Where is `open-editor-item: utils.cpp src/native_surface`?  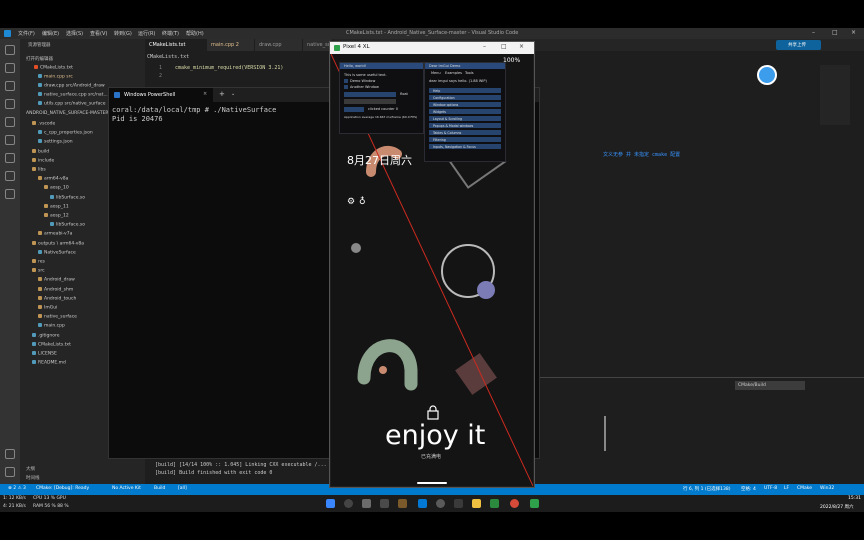 open-editor-item: utils.cpp src/native_surface is located at coordinates (72, 104).